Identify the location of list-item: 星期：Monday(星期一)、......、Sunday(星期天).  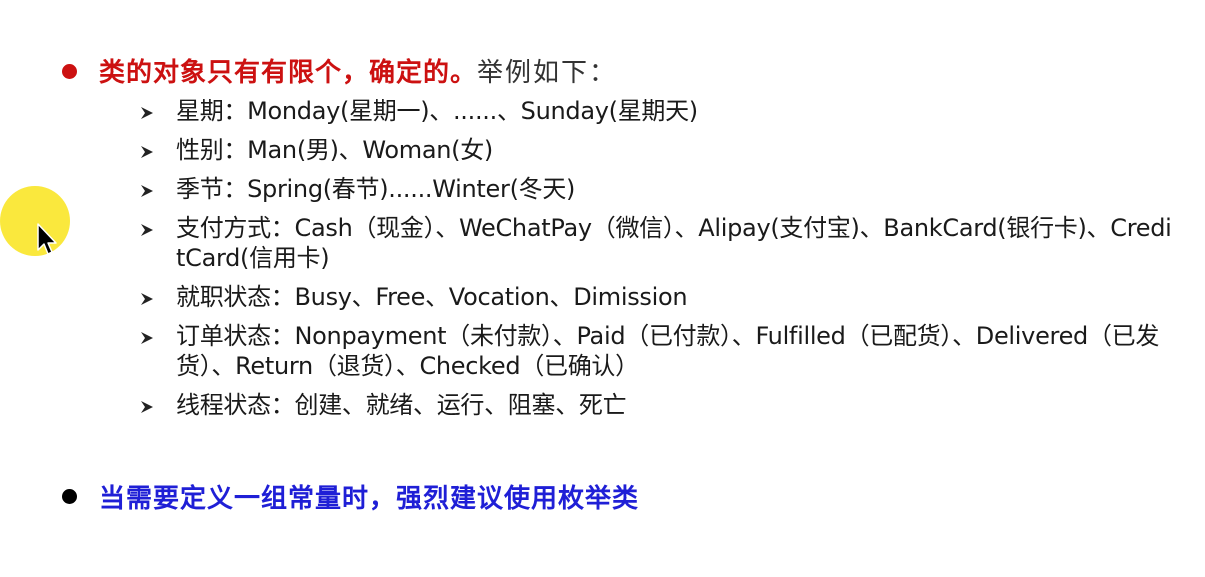
(660, 111).